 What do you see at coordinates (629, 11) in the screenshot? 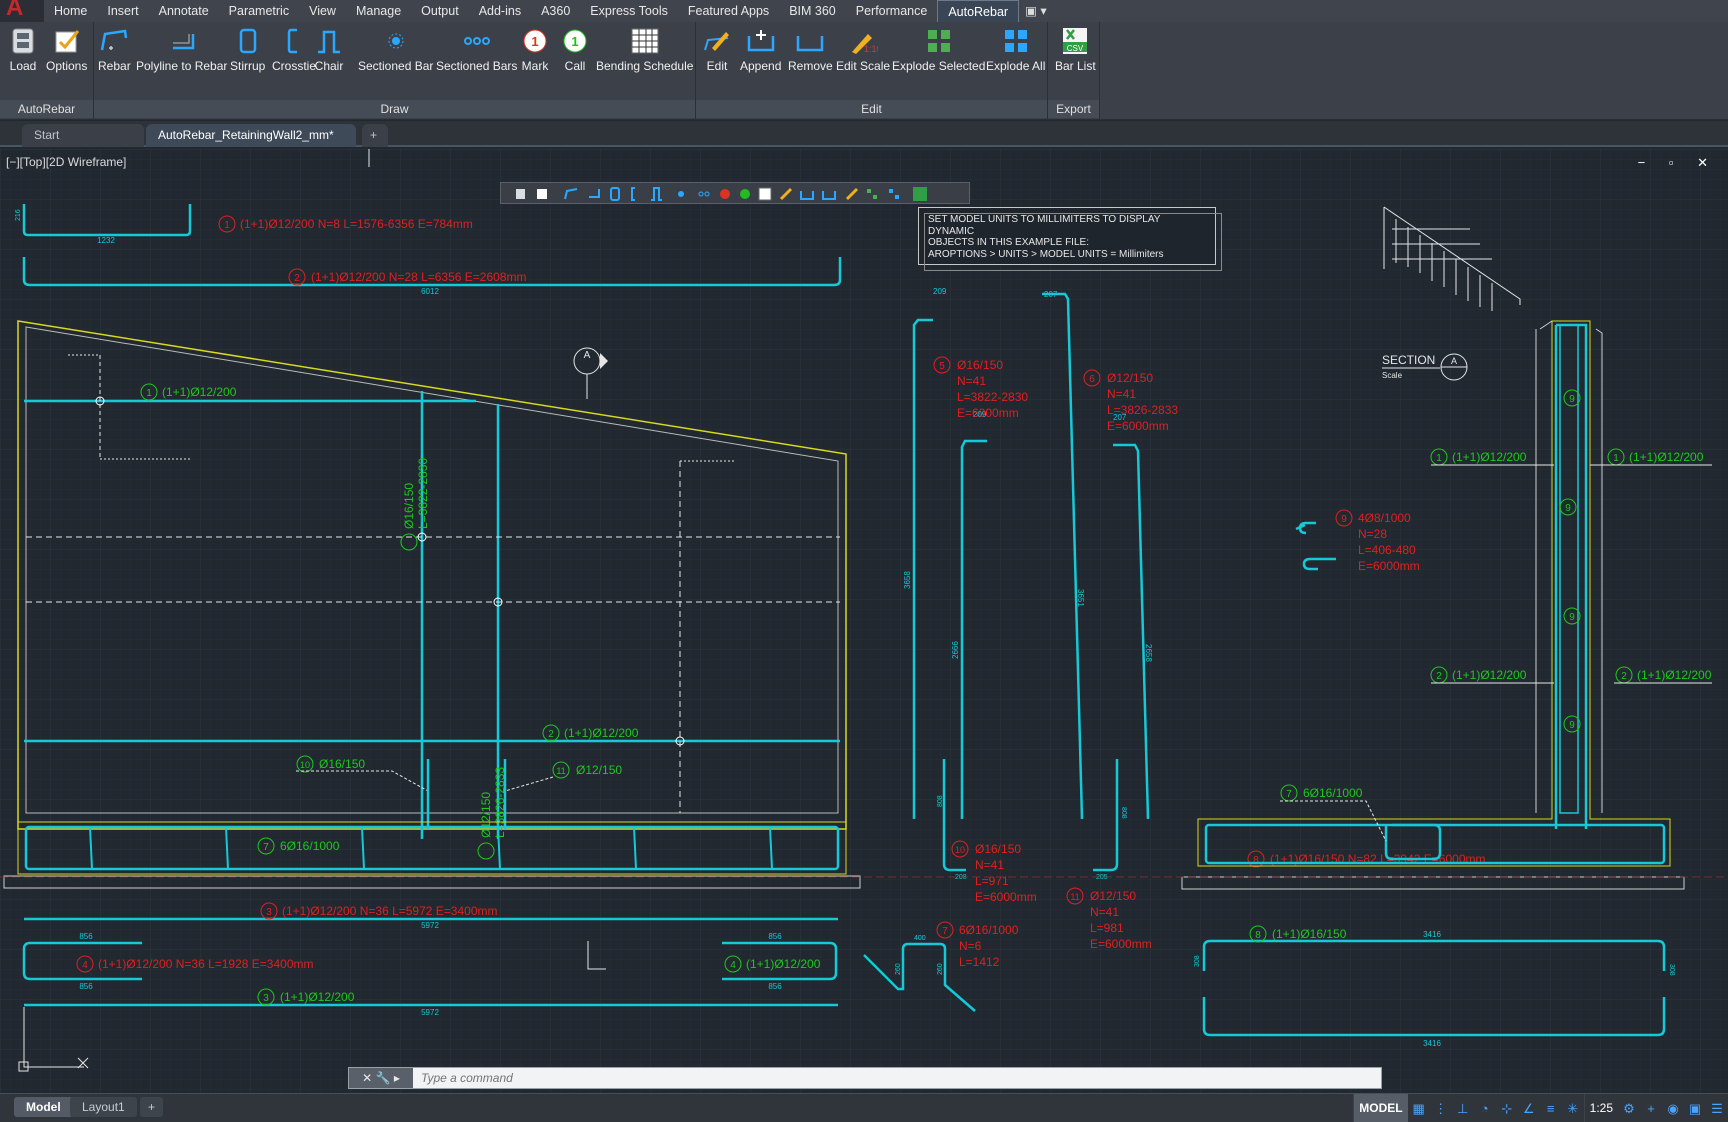
I see `tab-express-tools: Express Tools` at bounding box center [629, 11].